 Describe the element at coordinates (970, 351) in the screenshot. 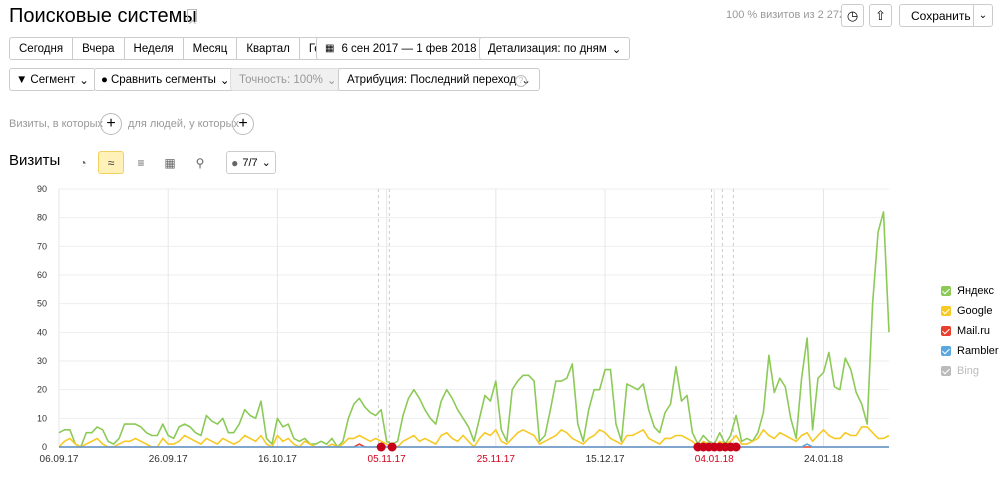

I see `legend-item-rambler: Rambler` at that location.